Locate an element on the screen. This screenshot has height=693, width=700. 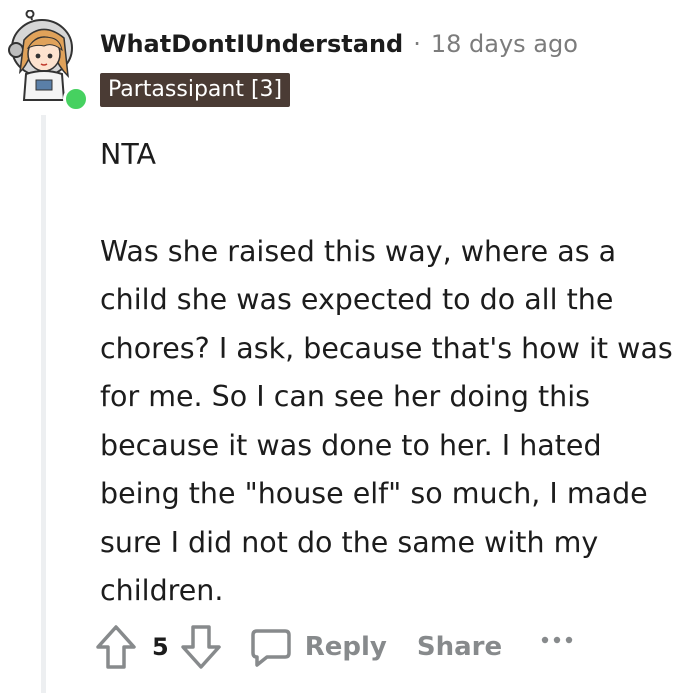
online-status-indicator is located at coordinates (76, 99).